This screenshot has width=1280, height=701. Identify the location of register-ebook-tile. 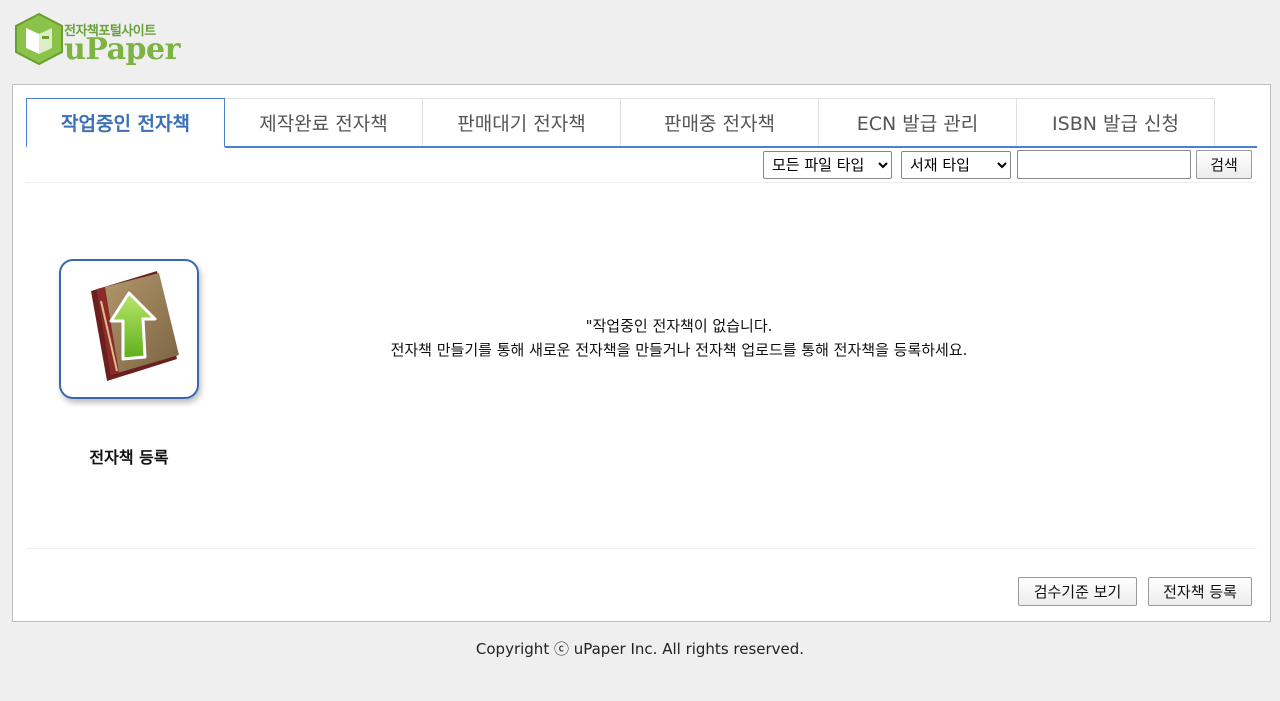
(129, 329).